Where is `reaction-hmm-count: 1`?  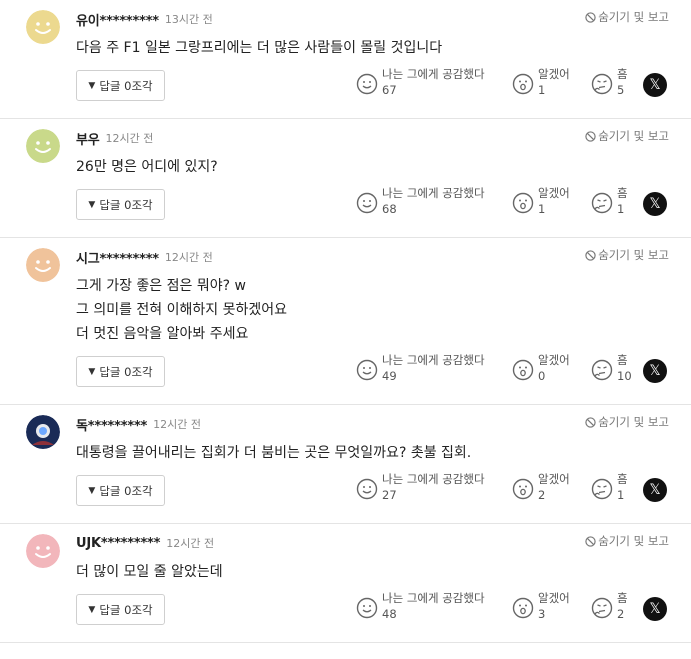 reaction-hmm-count: 1 is located at coordinates (621, 495).